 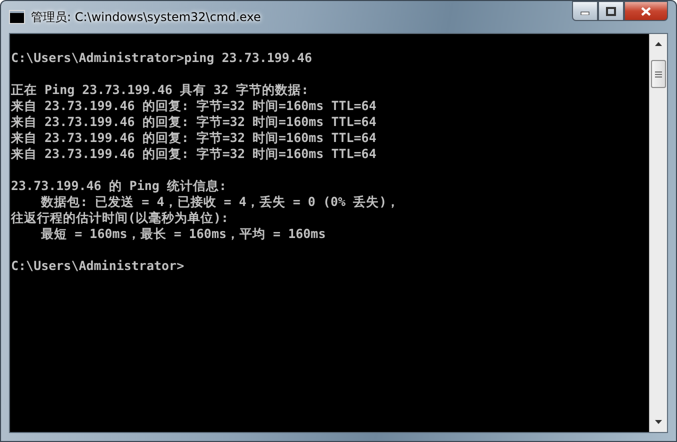 I want to click on console-line: 往返行程的估计时间(以毫秒为单位):, so click(x=120, y=218).